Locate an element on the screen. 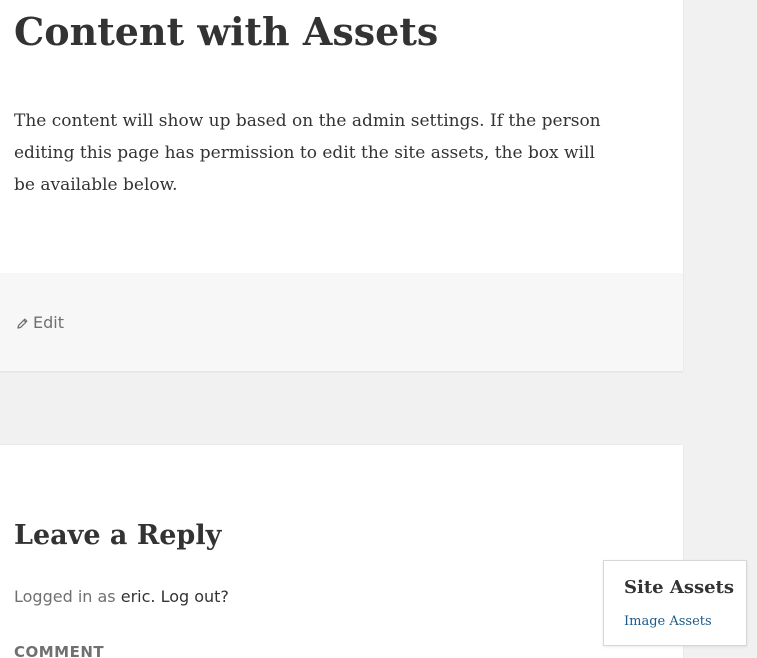 Image resolution: width=757 pixels, height=658 pixels. logged-in-prefix: Logged in as is located at coordinates (67, 596).